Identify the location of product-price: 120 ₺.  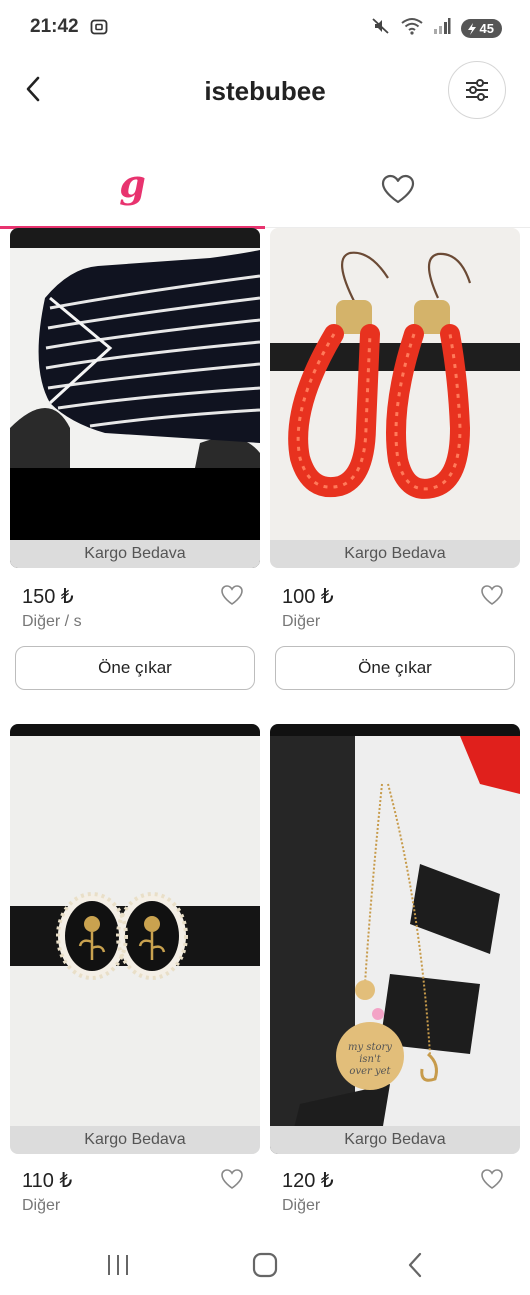
(308, 1181).